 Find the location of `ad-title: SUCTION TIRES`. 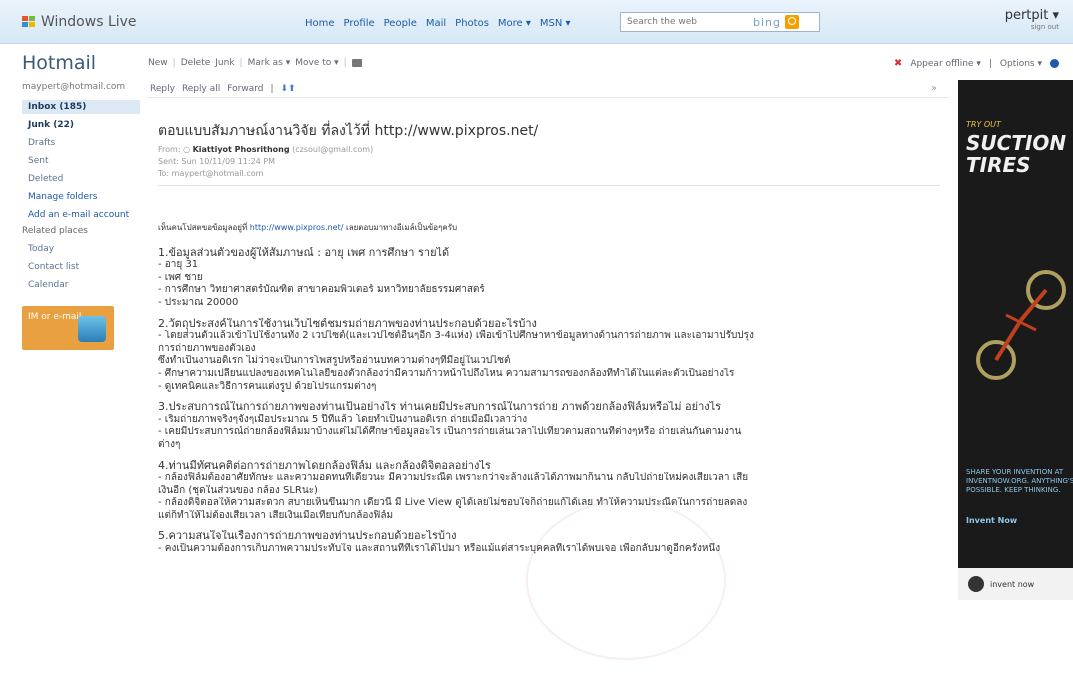

ad-title: SUCTION TIRES is located at coordinates (1016, 154).